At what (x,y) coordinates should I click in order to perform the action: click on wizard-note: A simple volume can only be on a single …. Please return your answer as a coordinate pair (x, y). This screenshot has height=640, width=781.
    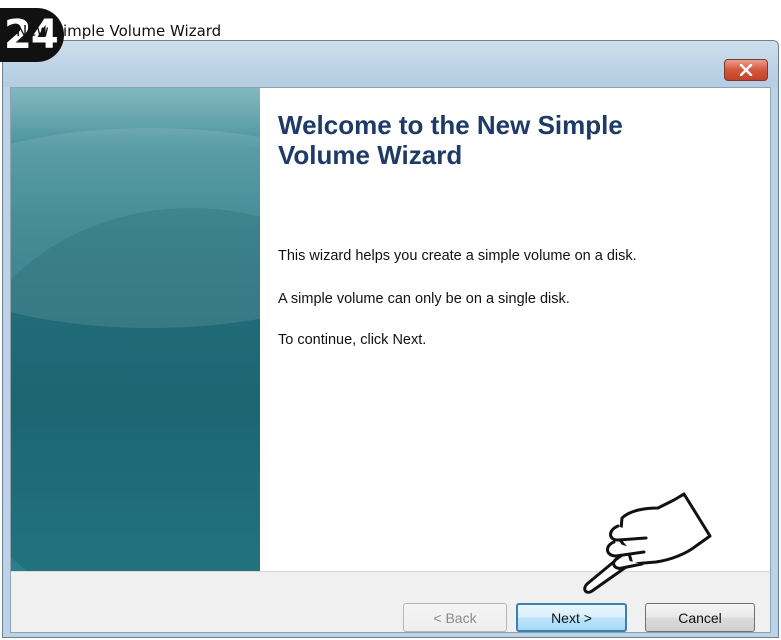
    Looking at the image, I should click on (424, 299).